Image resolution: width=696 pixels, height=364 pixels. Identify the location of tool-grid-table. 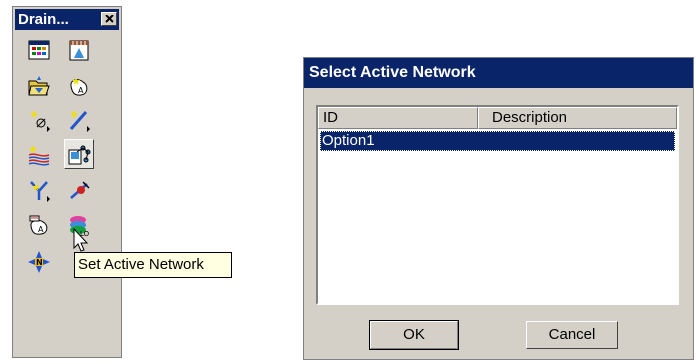
(39, 50).